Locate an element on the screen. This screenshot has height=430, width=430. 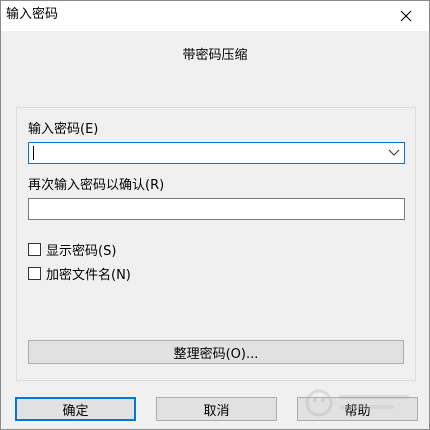
show-password-label: 显示密码(S) is located at coordinates (81, 251).